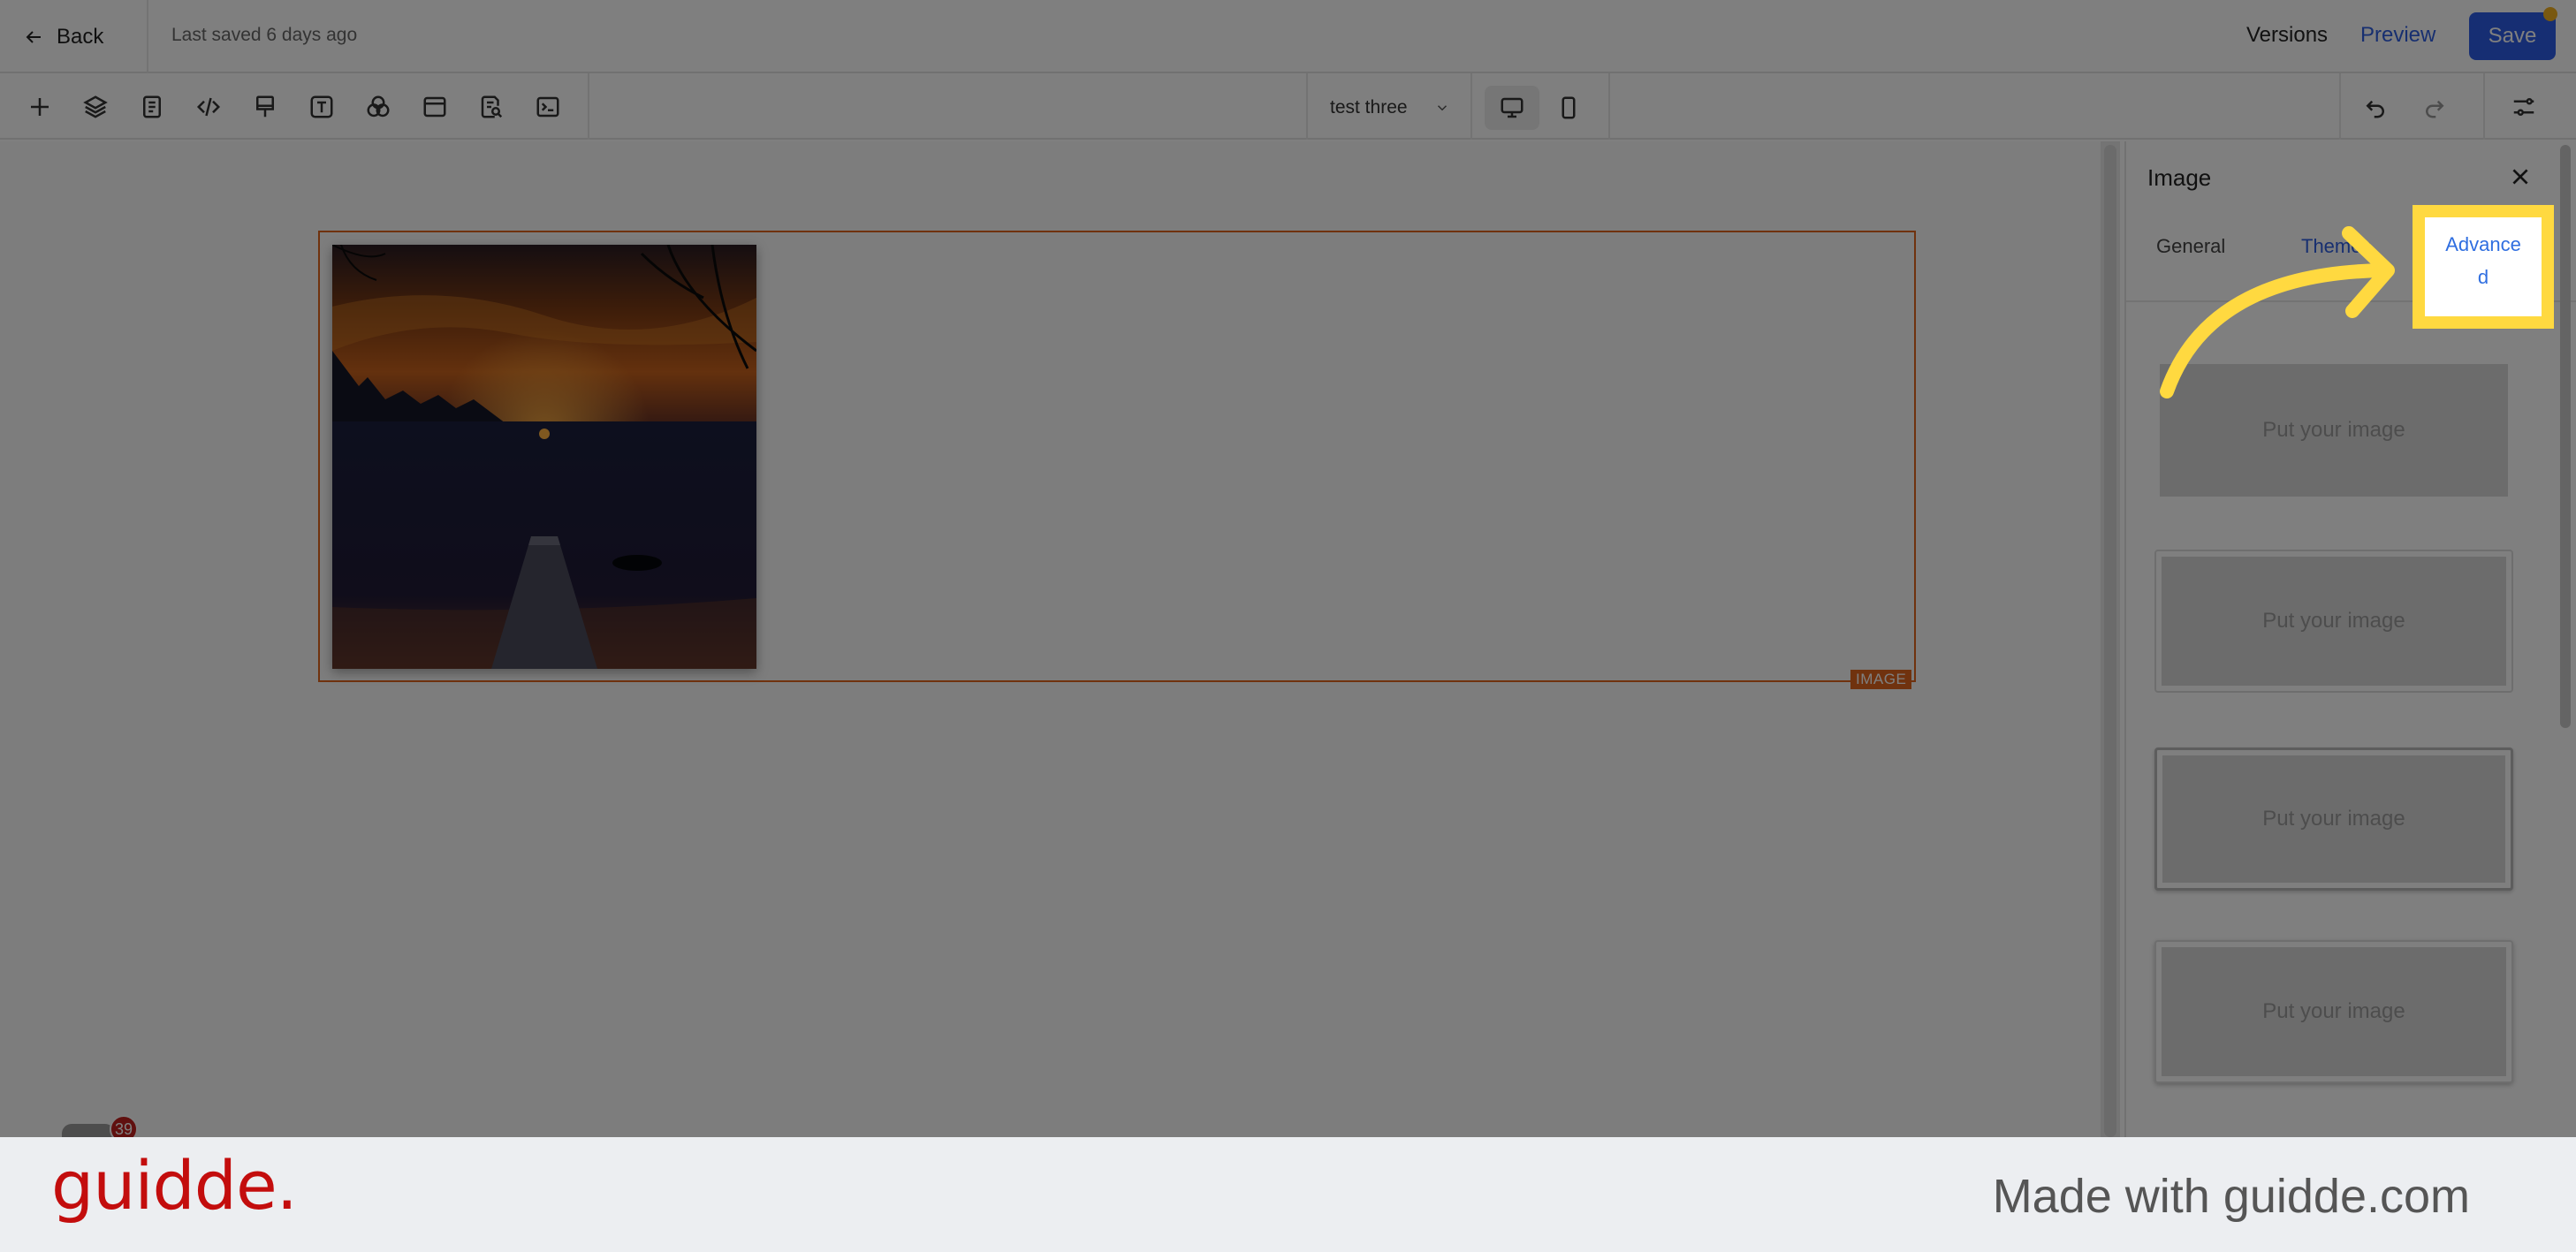  What do you see at coordinates (2231, 1196) in the screenshot?
I see `made-with-text: Made with guidde.com` at bounding box center [2231, 1196].